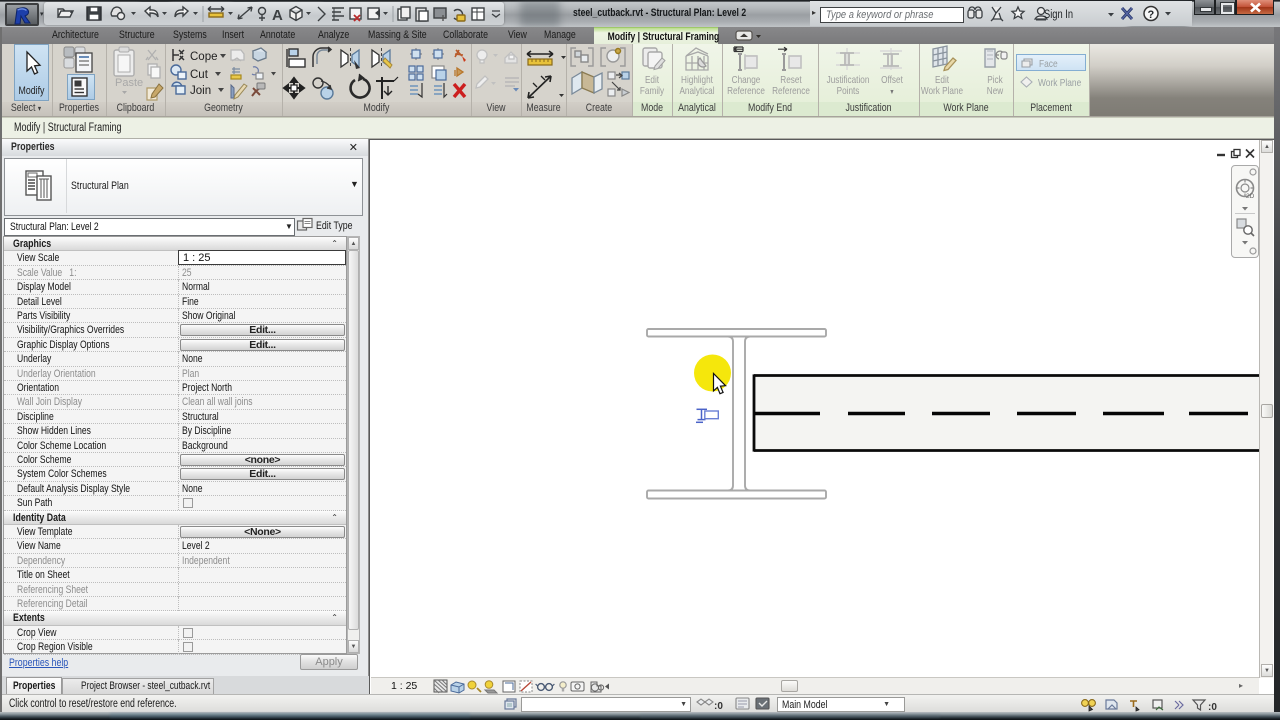 Image resolution: width=1280 pixels, height=720 pixels. What do you see at coordinates (1058, 15) in the screenshot?
I see `svg-text: Sign In` at bounding box center [1058, 15].